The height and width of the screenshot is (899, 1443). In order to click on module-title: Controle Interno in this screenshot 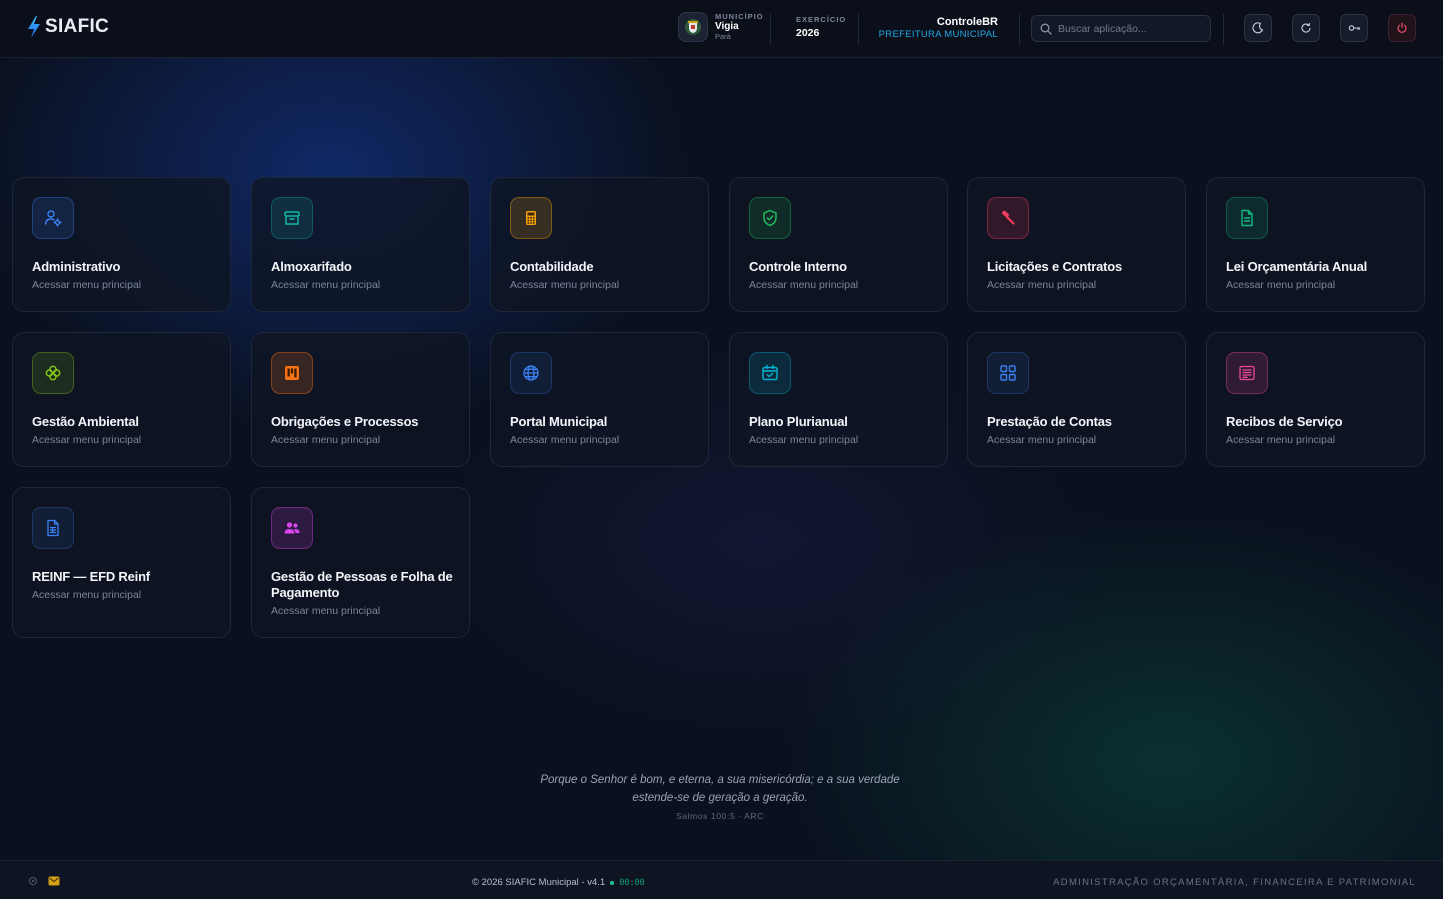, I will do `click(798, 266)`.